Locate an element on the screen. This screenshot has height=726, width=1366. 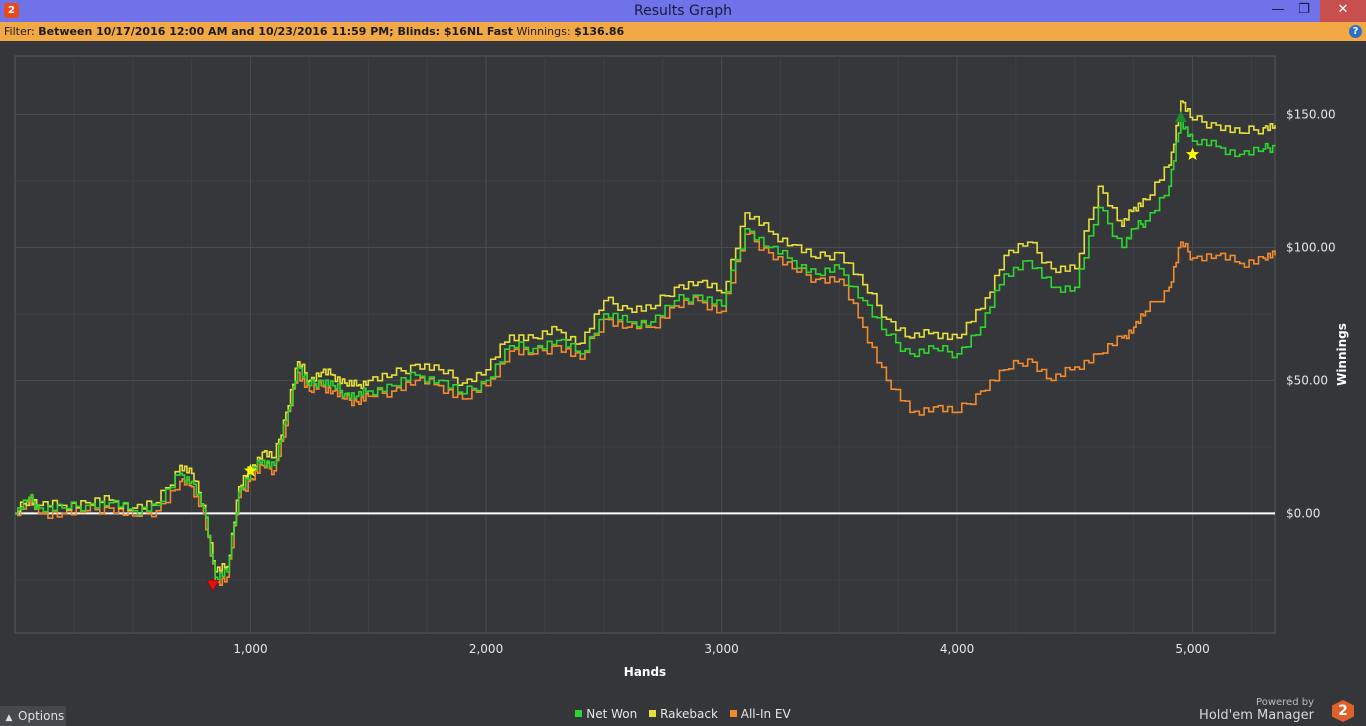
rakeback-swatch is located at coordinates (653, 713).